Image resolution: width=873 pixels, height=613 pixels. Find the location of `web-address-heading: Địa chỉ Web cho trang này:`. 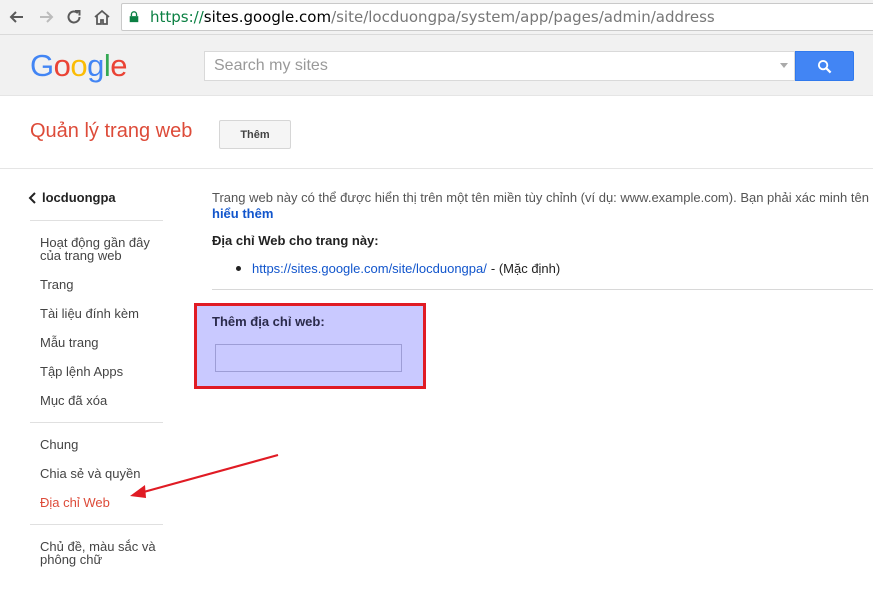

web-address-heading: Địa chỉ Web cho trang này: is located at coordinates (295, 240).